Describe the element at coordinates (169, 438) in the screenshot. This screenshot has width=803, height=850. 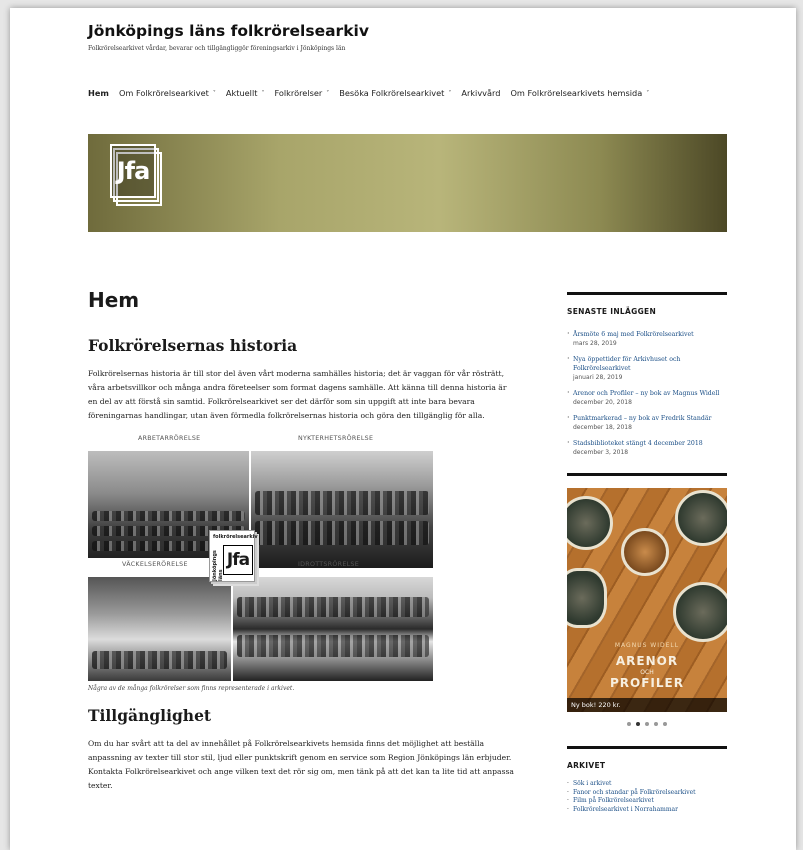
I see `caption-arbetarrorelse: ARBETARRÖRELSE` at that location.